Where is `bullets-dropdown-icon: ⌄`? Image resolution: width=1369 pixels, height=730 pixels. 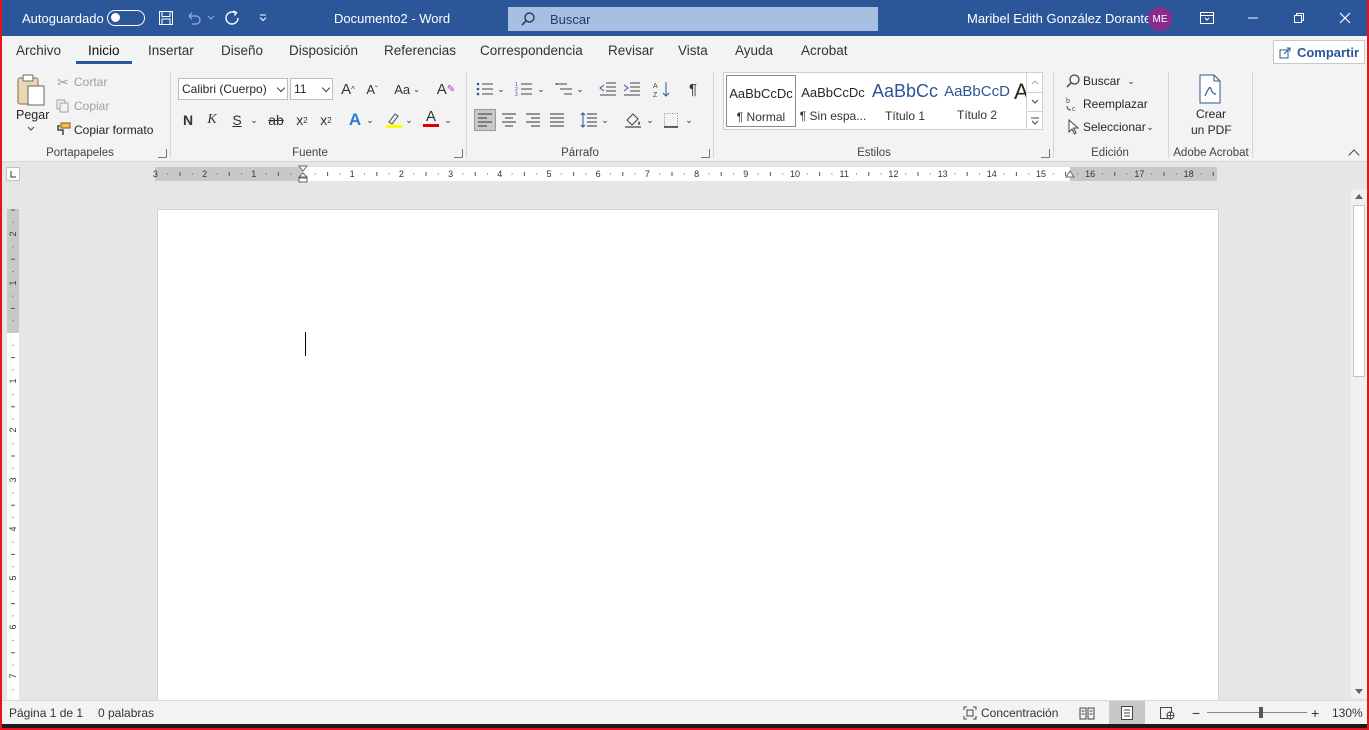
bullets-dropdown-icon: ⌄ is located at coordinates (501, 89).